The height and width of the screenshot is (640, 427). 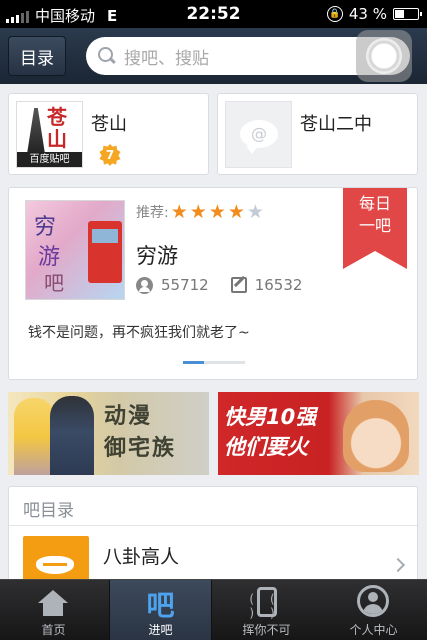 What do you see at coordinates (57, 128) in the screenshot?
I see `forum-logo-calligraphy: 苍山` at bounding box center [57, 128].